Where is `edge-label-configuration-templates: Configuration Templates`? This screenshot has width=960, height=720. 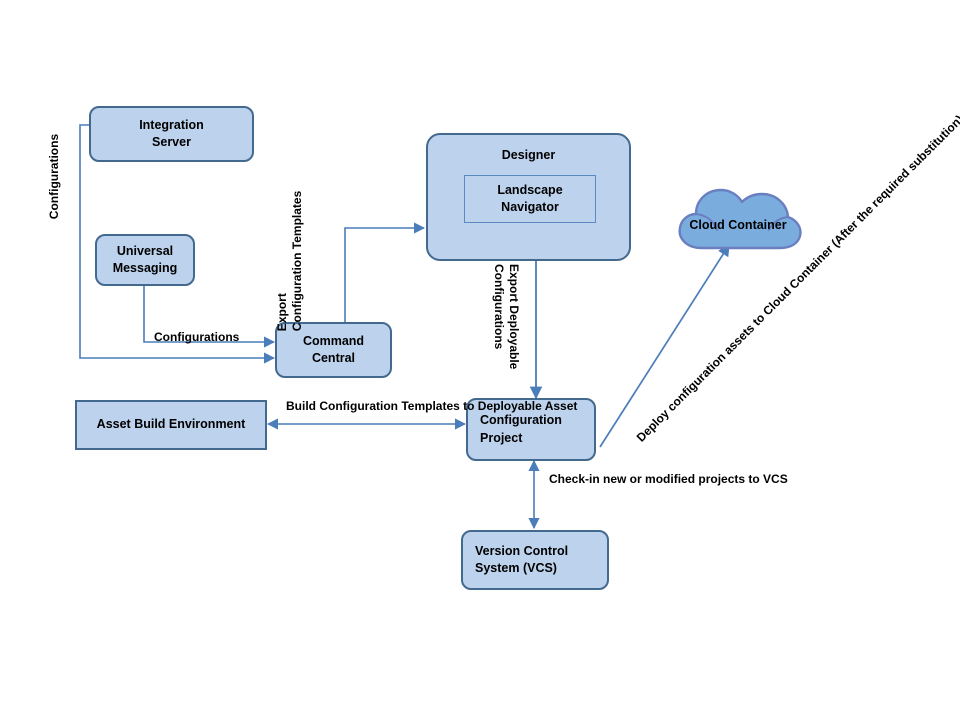
edge-label-configuration-templates: Configuration Templates is located at coordinates (296, 261).